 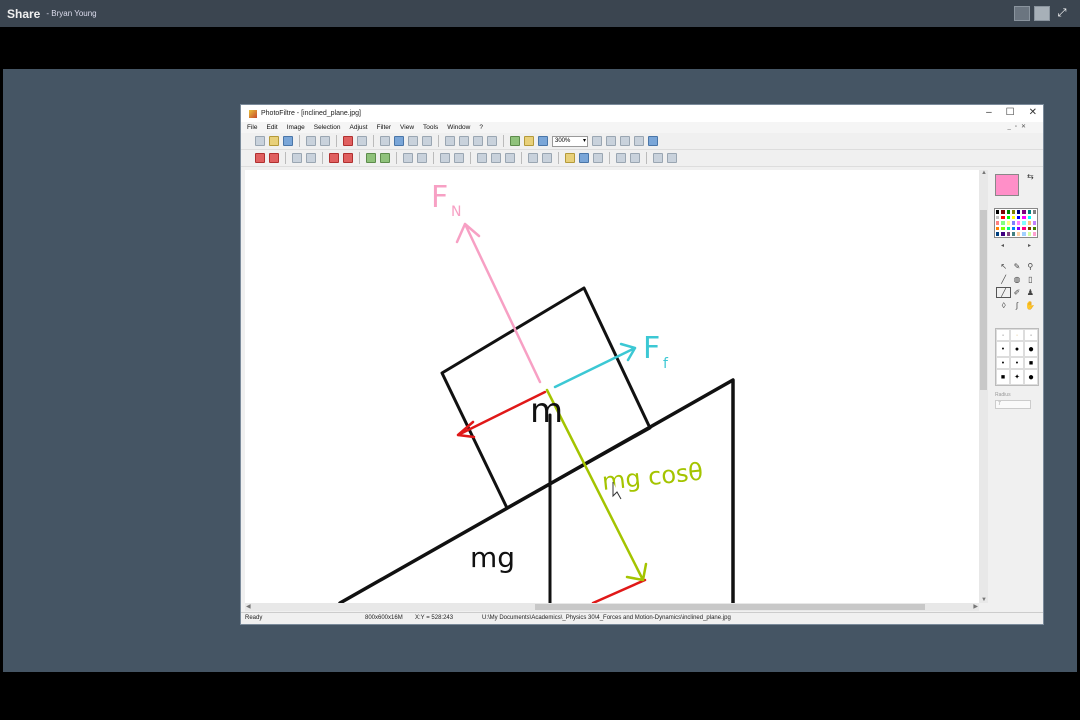 I want to click on sepia-icon, so click(x=459, y=158).